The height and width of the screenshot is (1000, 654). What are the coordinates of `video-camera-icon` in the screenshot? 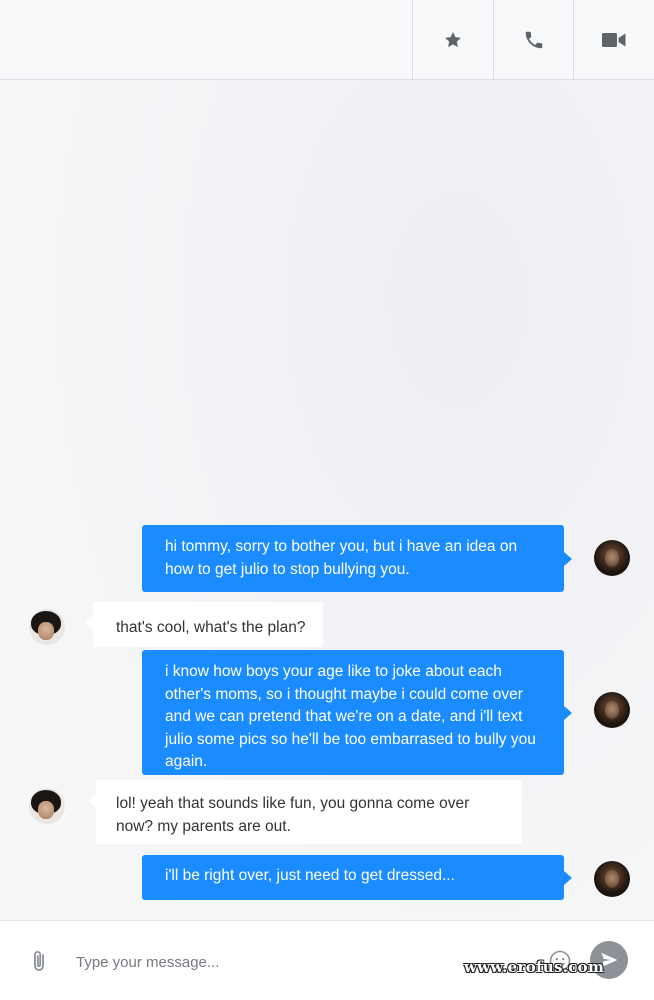 It's located at (614, 39).